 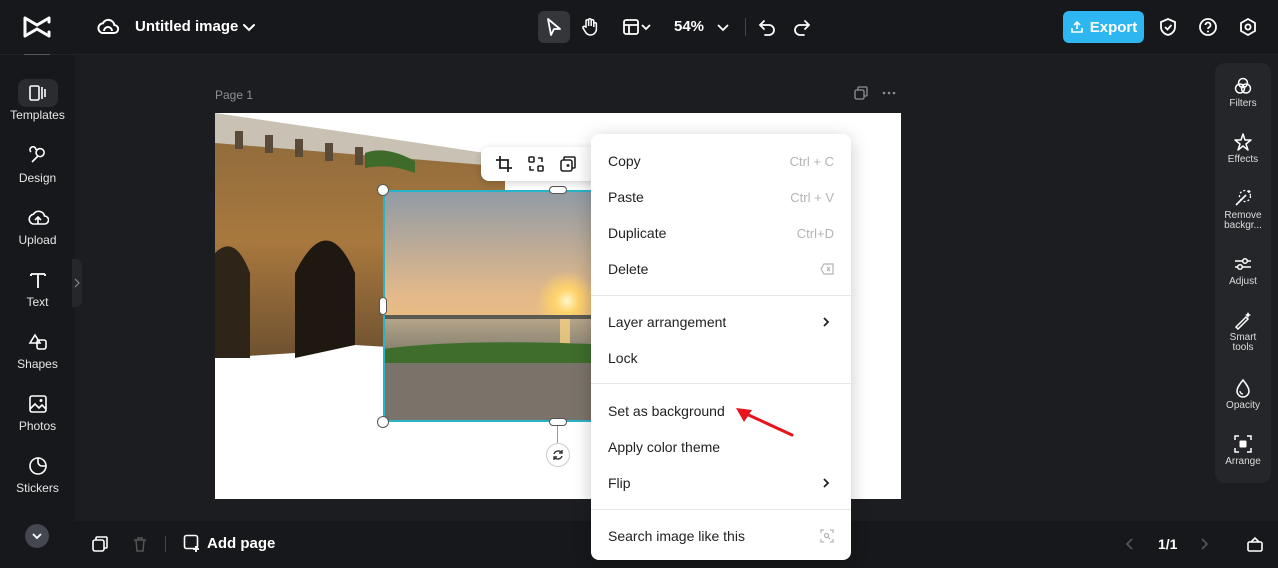 What do you see at coordinates (721, 233) in the screenshot?
I see `menu-item-duplicate: Duplicate Ctrl+D` at bounding box center [721, 233].